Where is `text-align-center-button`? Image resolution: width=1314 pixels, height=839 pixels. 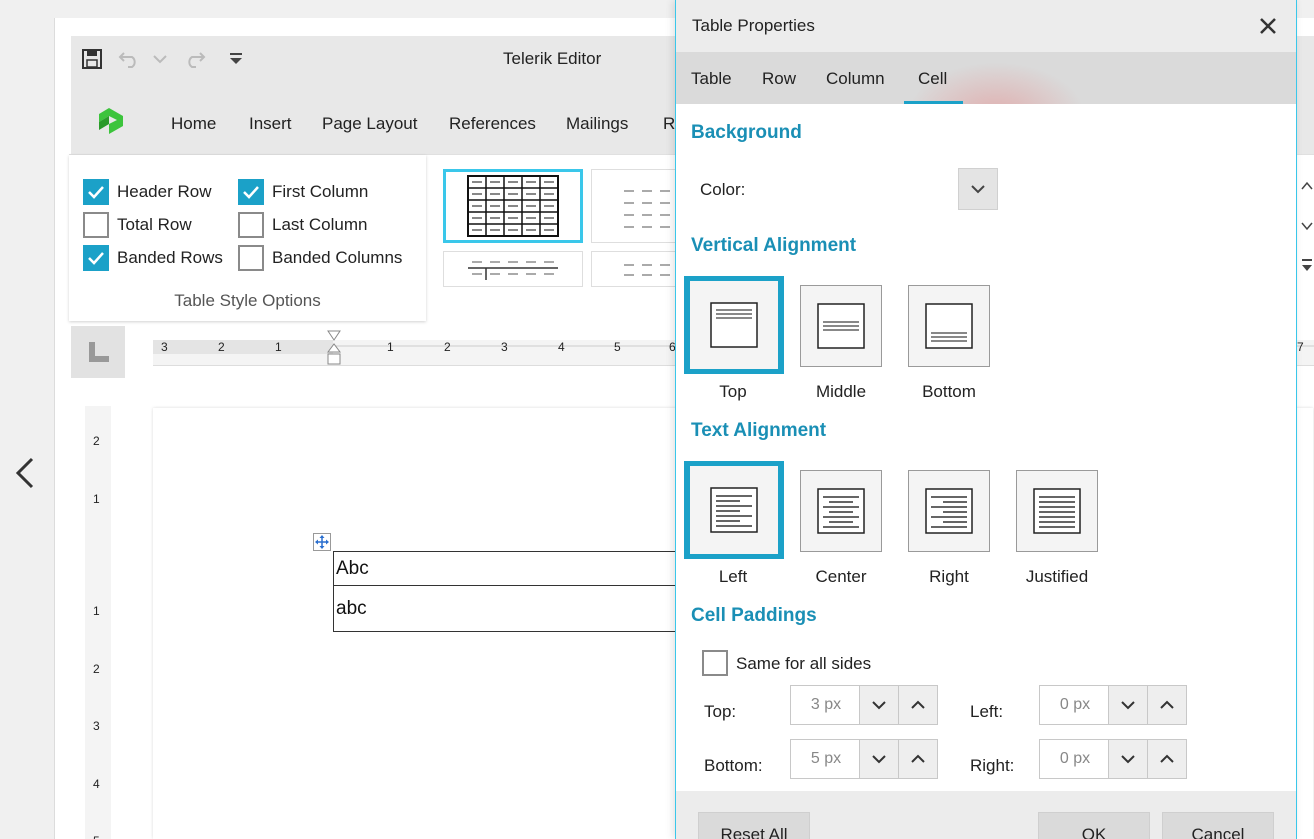 text-align-center-button is located at coordinates (841, 511).